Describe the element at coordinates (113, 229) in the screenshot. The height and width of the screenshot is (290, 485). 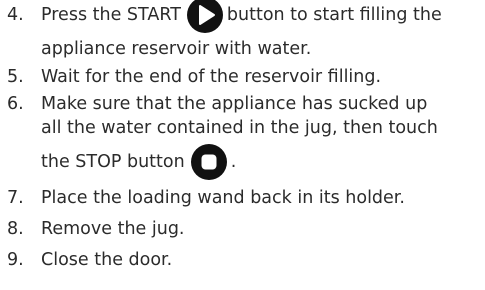
I see `step-text: Remove the jug.` at that location.